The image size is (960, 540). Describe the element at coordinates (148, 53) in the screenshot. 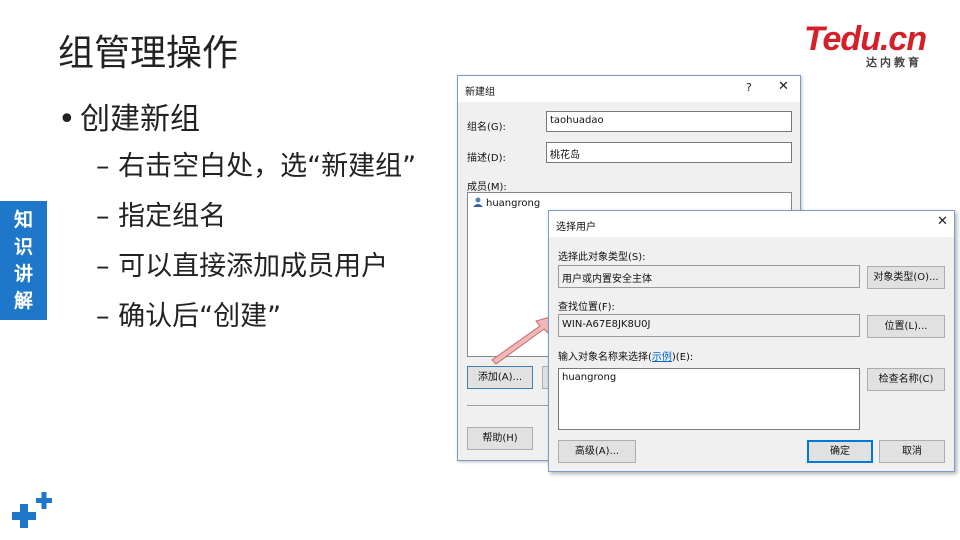

I see `slide-title: 组管理操作` at that location.